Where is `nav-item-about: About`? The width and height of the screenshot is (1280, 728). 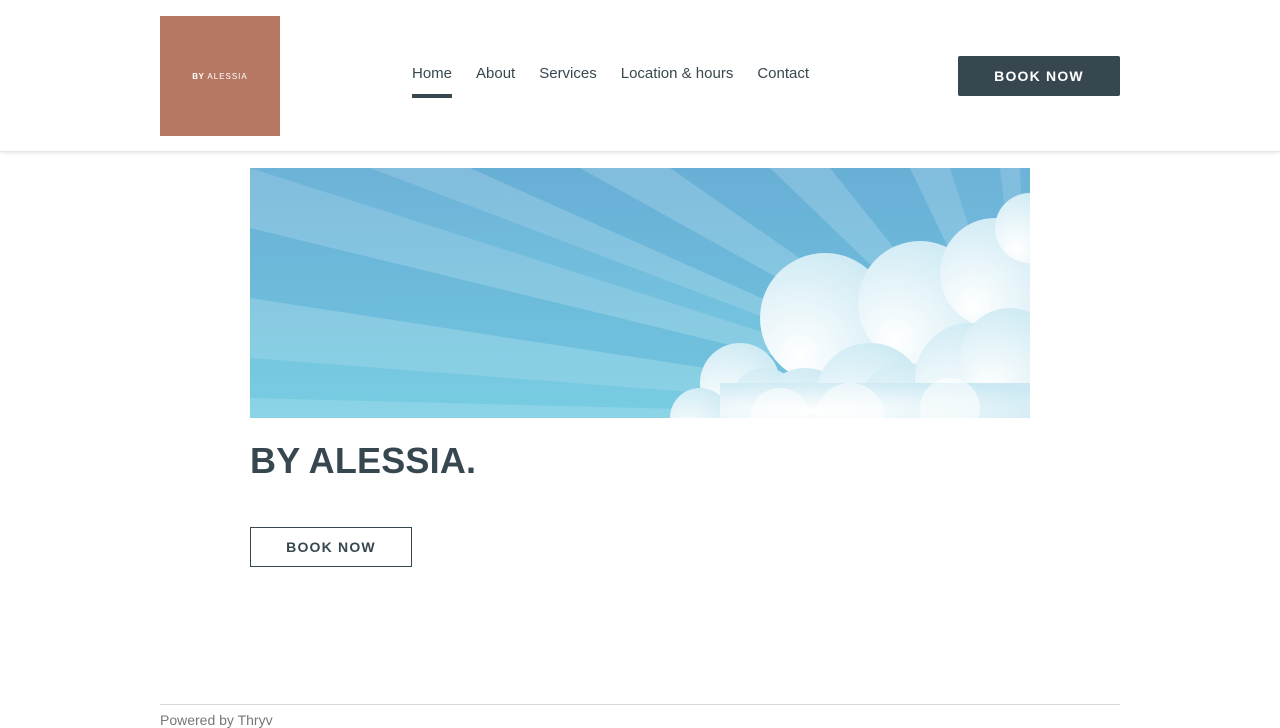
nav-item-about: About is located at coordinates (495, 81).